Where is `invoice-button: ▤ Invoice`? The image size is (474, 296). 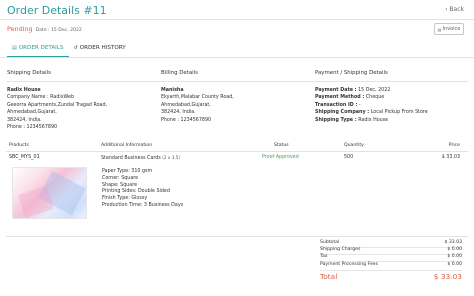 invoice-button: ▤ Invoice is located at coordinates (449, 29).